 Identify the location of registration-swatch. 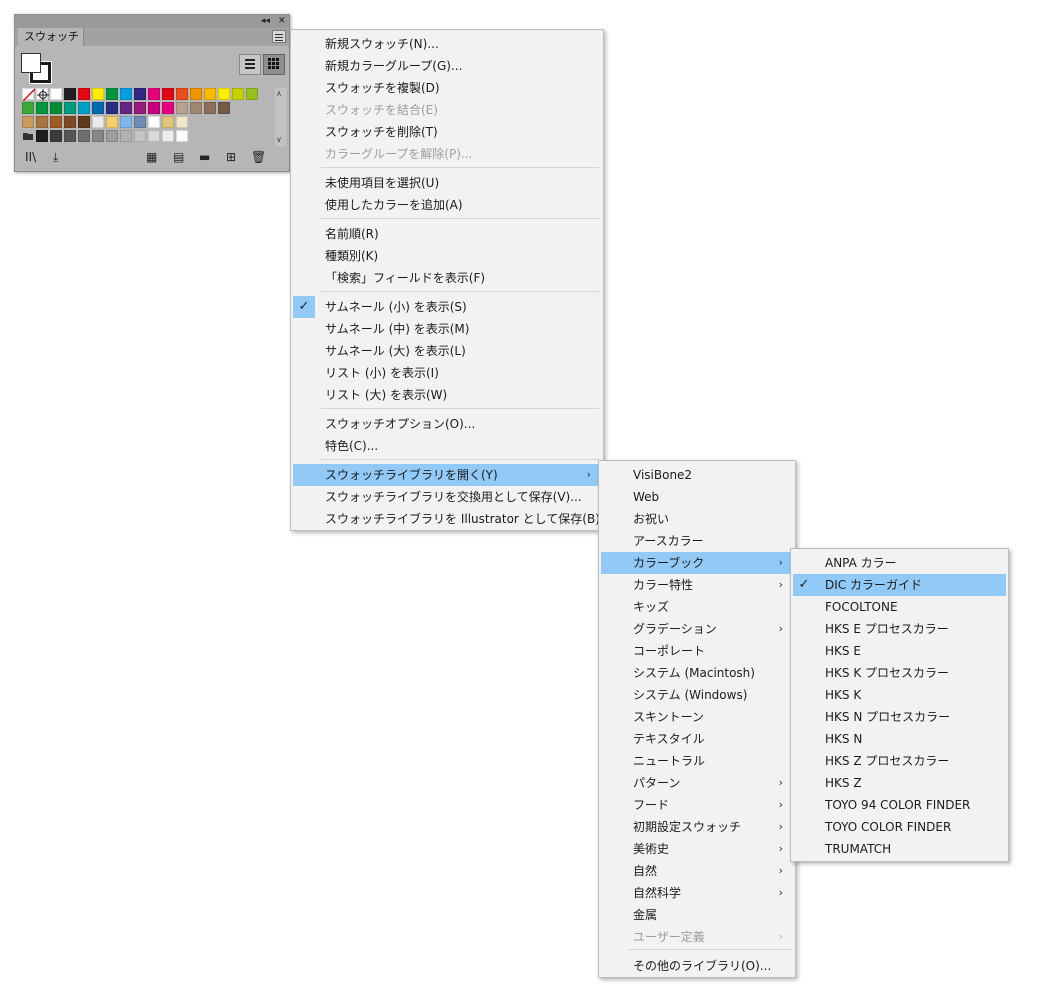
(42, 94).